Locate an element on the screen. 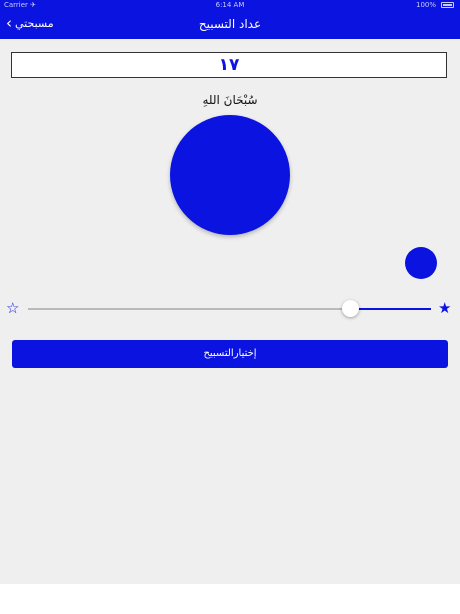  star-outline-icon: ☆ is located at coordinates (13, 308).